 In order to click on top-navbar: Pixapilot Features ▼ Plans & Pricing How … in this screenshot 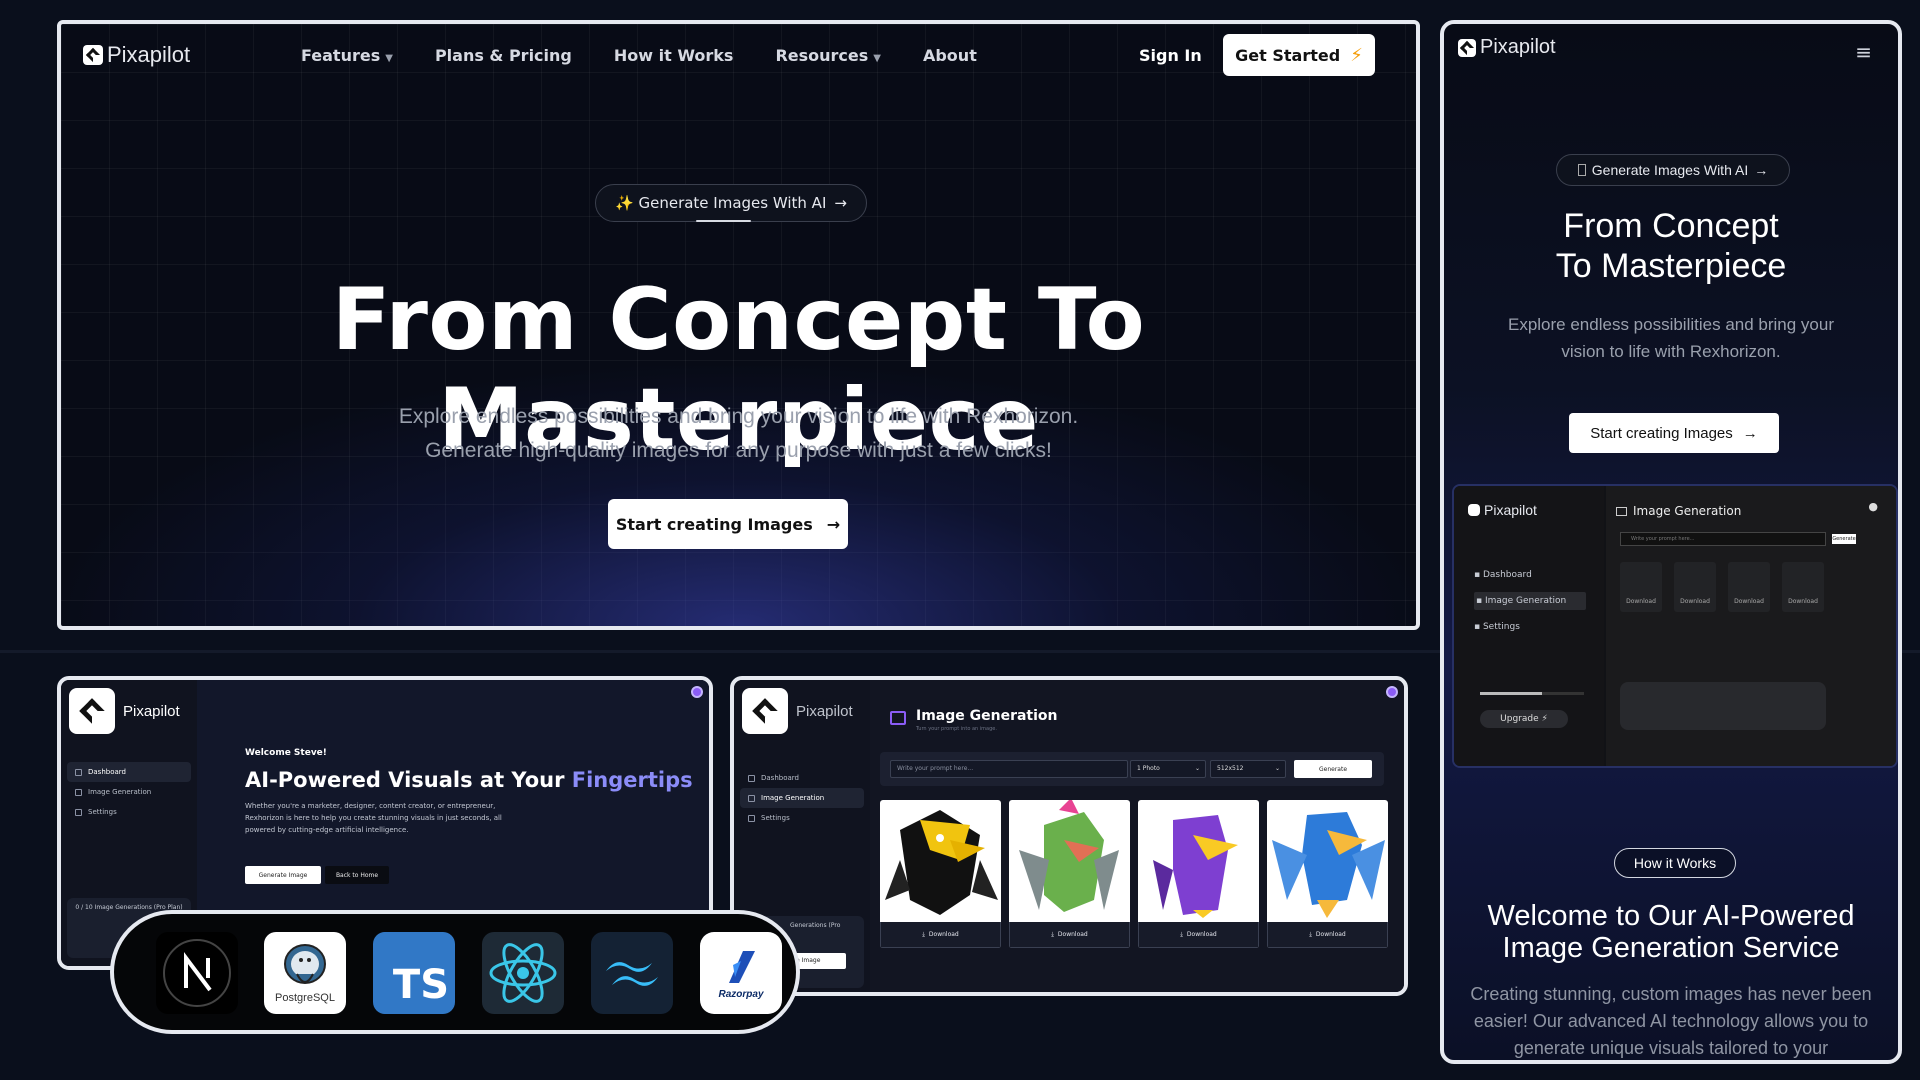, I will do `click(738, 57)`.